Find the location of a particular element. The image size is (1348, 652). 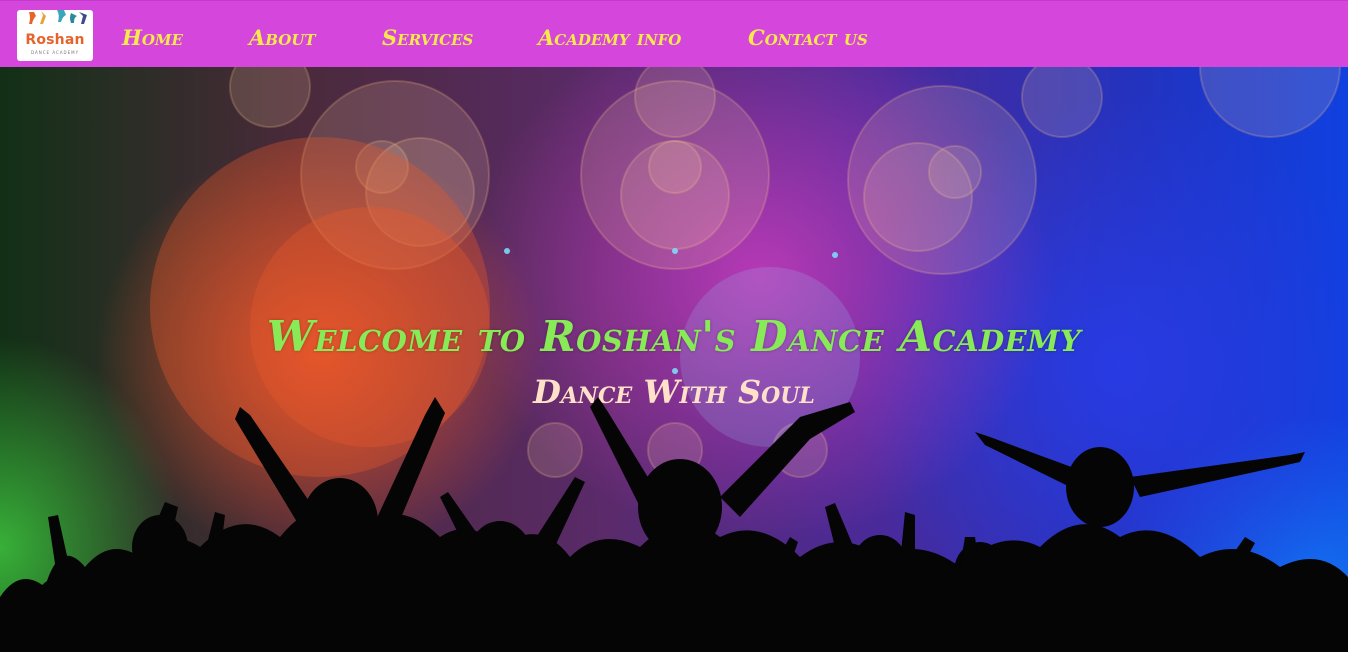

nav-contact-us-link: Contact us is located at coordinates (808, 38).